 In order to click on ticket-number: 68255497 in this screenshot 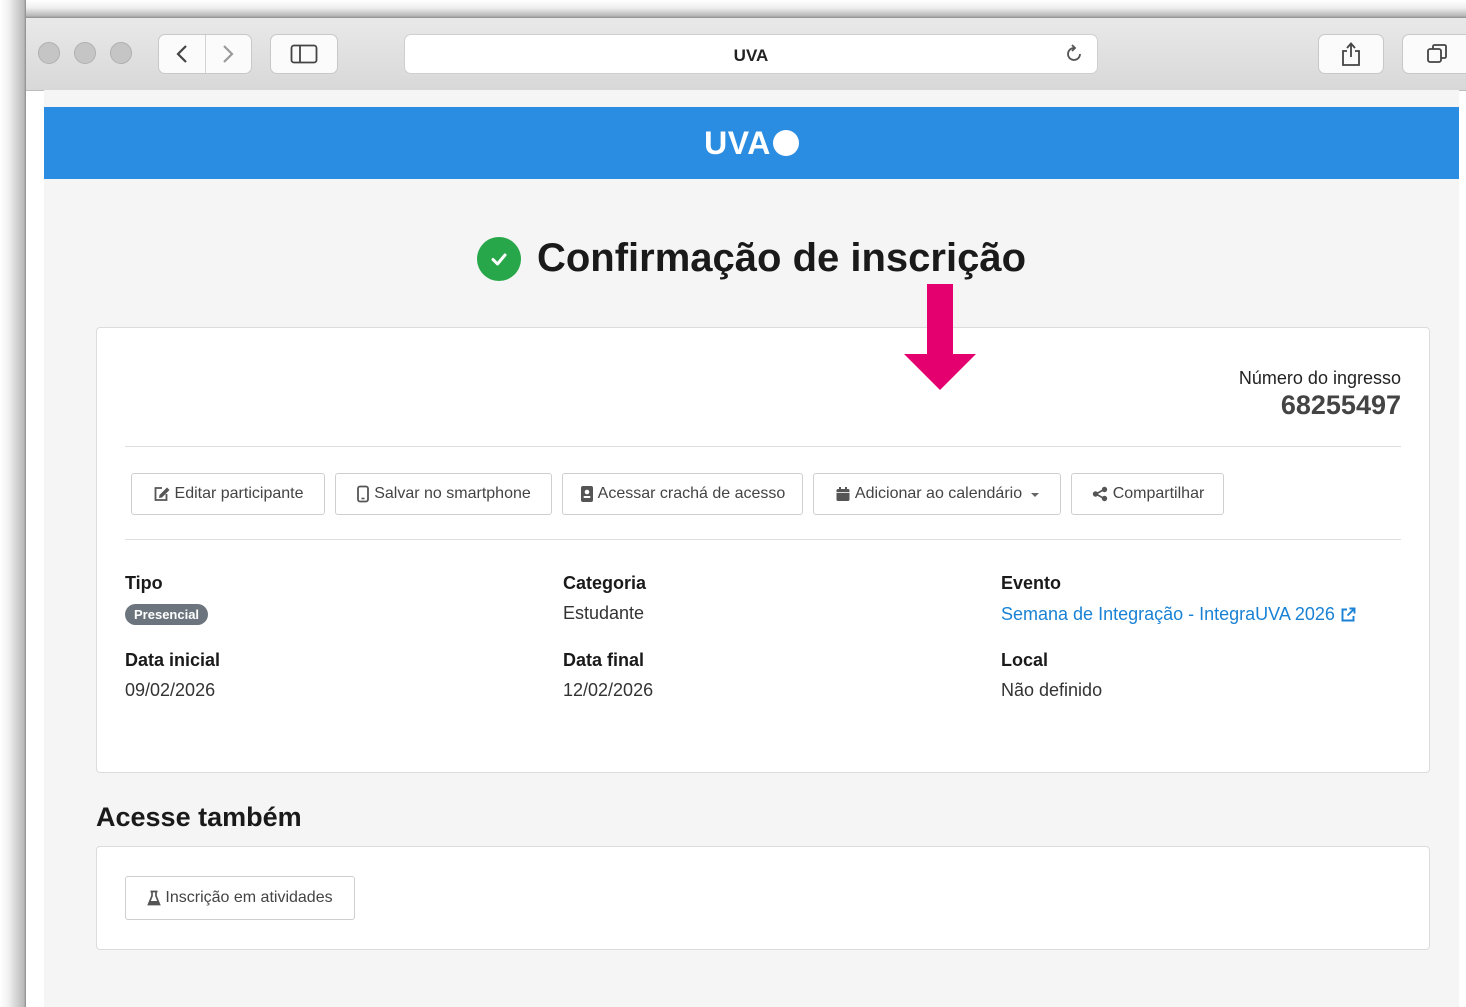, I will do `click(1340, 405)`.